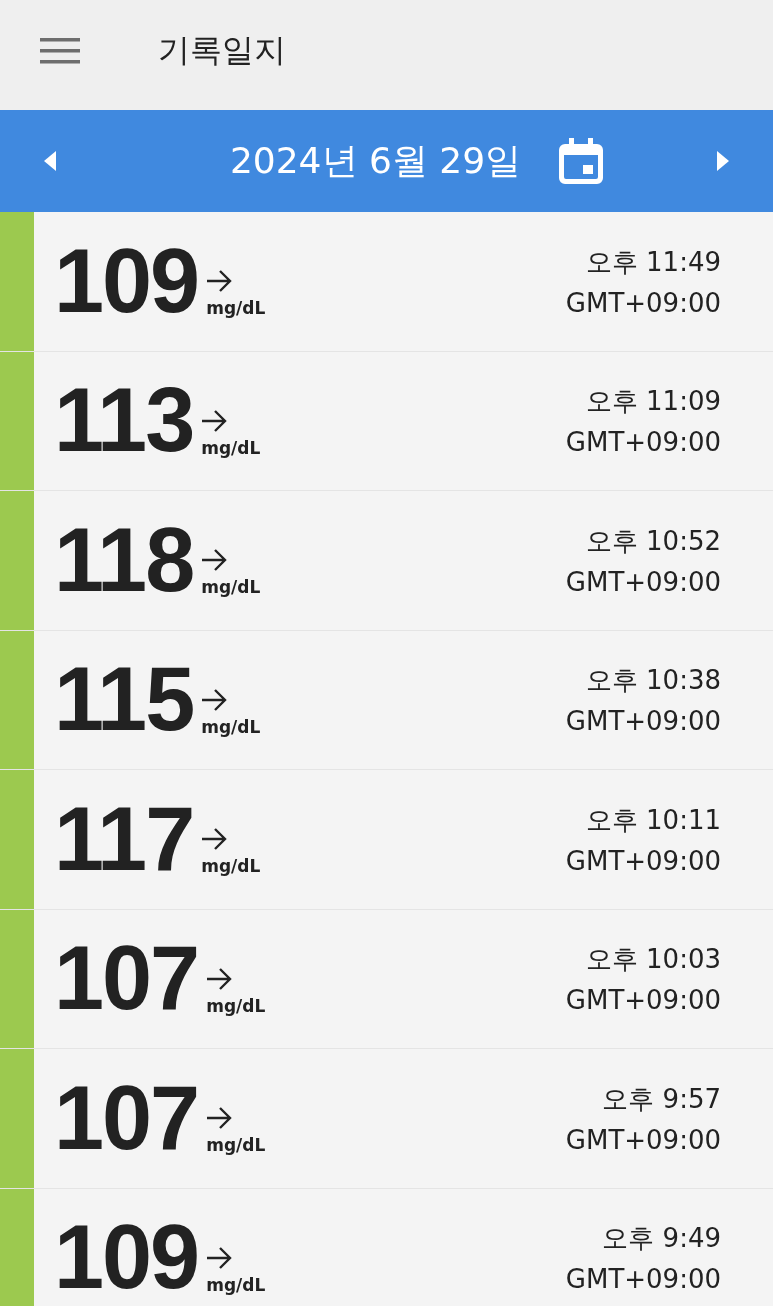  Describe the element at coordinates (50, 161) in the screenshot. I see `previous-icon` at that location.